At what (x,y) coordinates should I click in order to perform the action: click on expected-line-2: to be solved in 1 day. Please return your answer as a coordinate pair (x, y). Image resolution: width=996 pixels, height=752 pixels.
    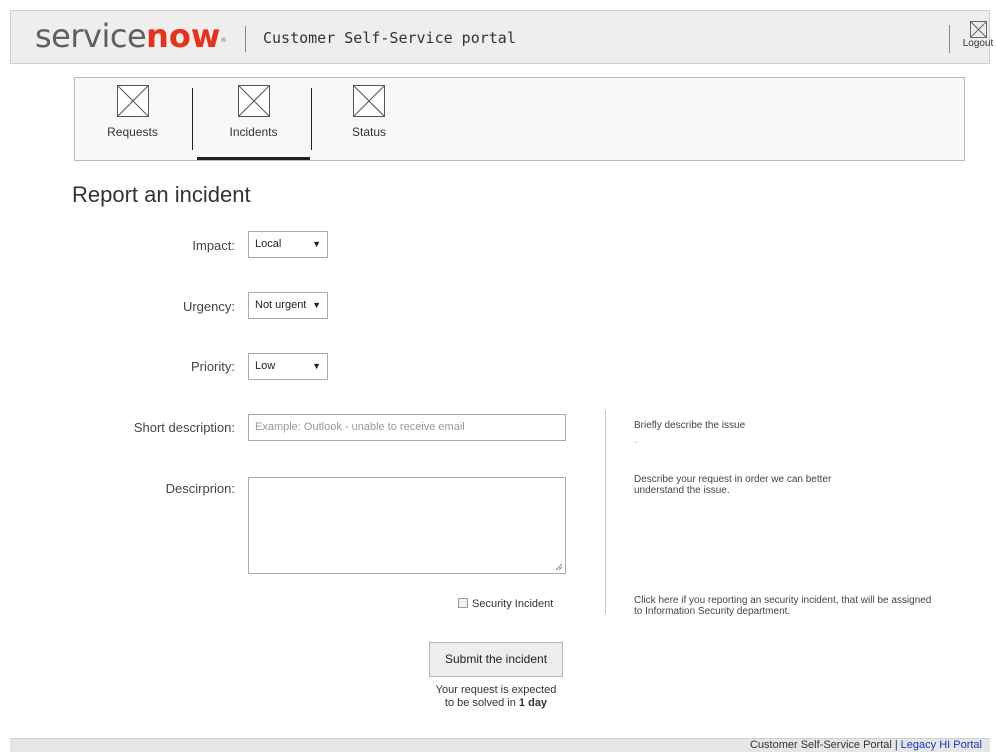
    Looking at the image, I should click on (496, 703).